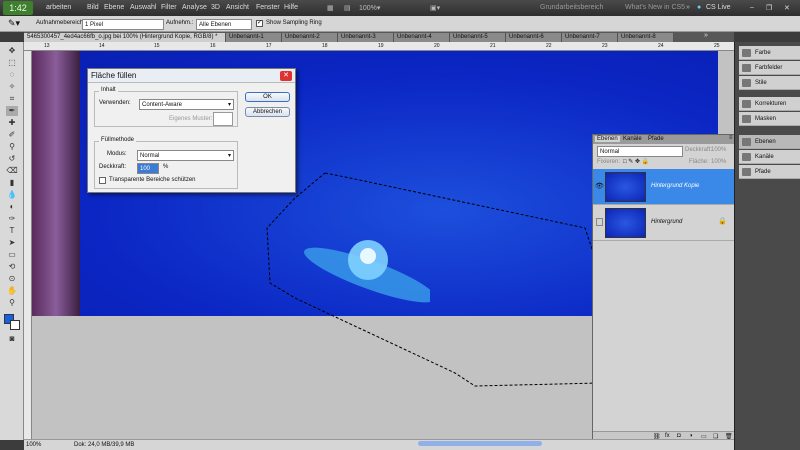 This screenshot has width=800, height=450. I want to click on tabs-overflow-icon: », so click(706, 35).